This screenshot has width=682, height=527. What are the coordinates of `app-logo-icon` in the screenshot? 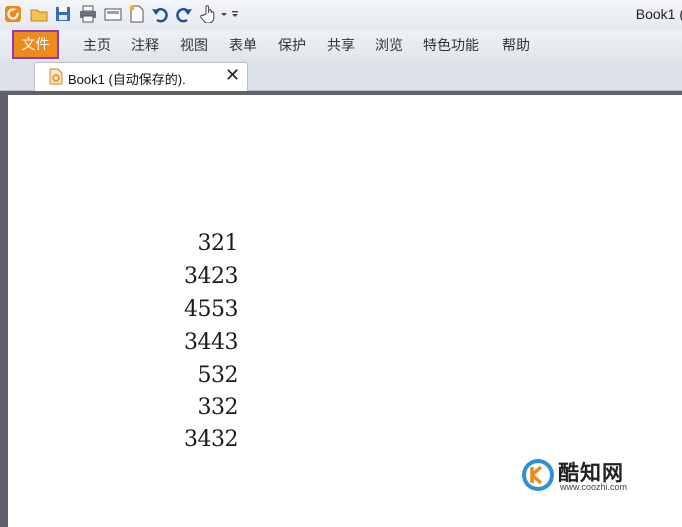 It's located at (13, 14).